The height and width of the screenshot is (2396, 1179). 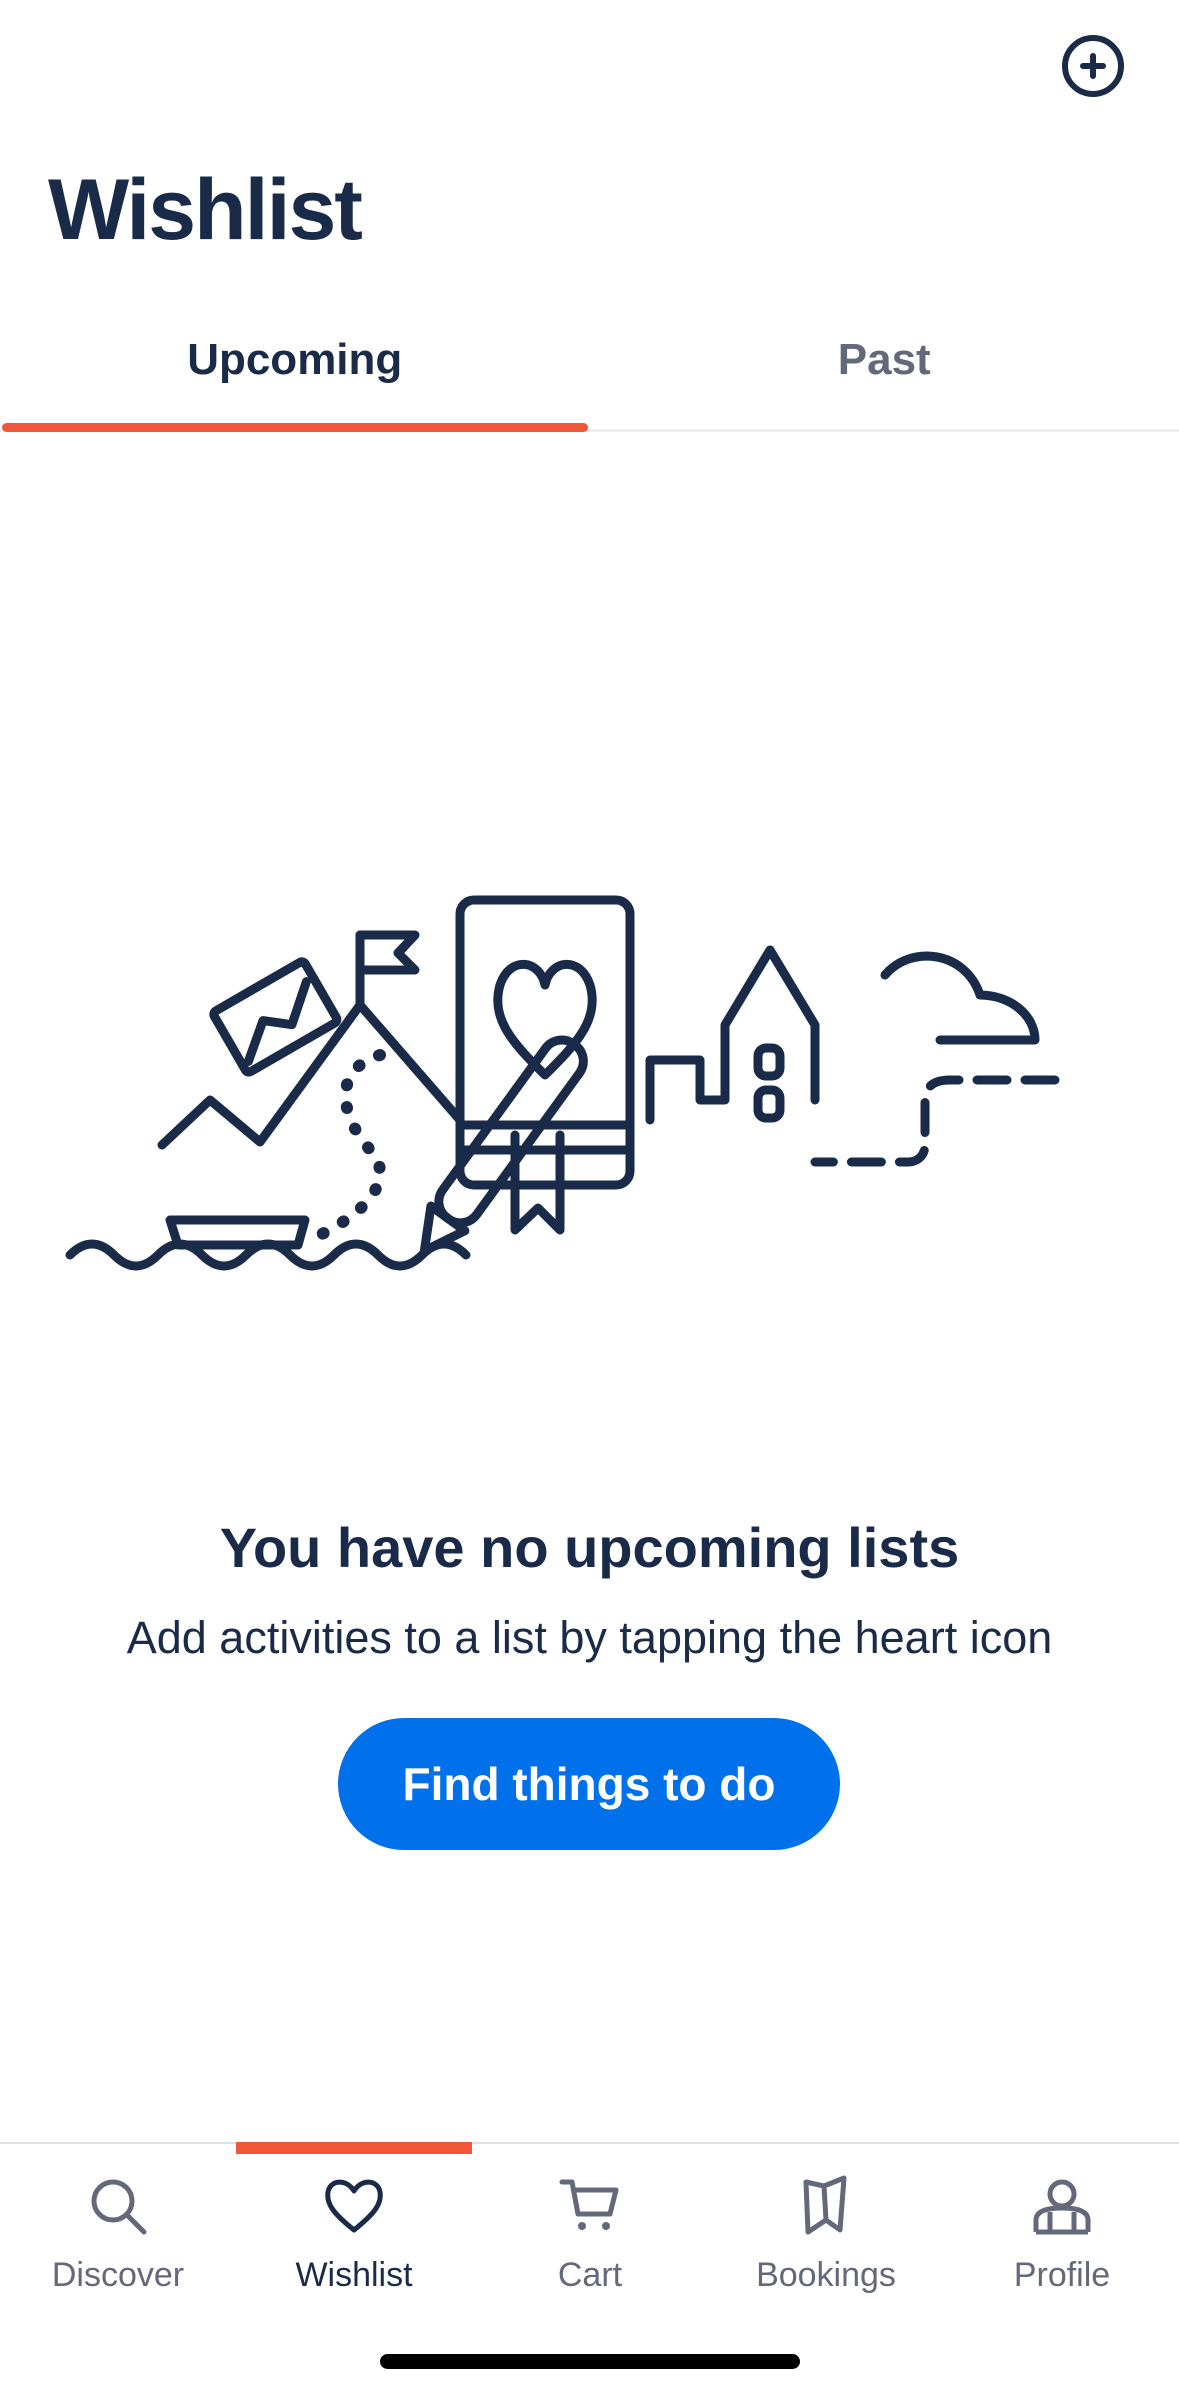 What do you see at coordinates (590, 2234) in the screenshot?
I see `nav-cart: Cart` at bounding box center [590, 2234].